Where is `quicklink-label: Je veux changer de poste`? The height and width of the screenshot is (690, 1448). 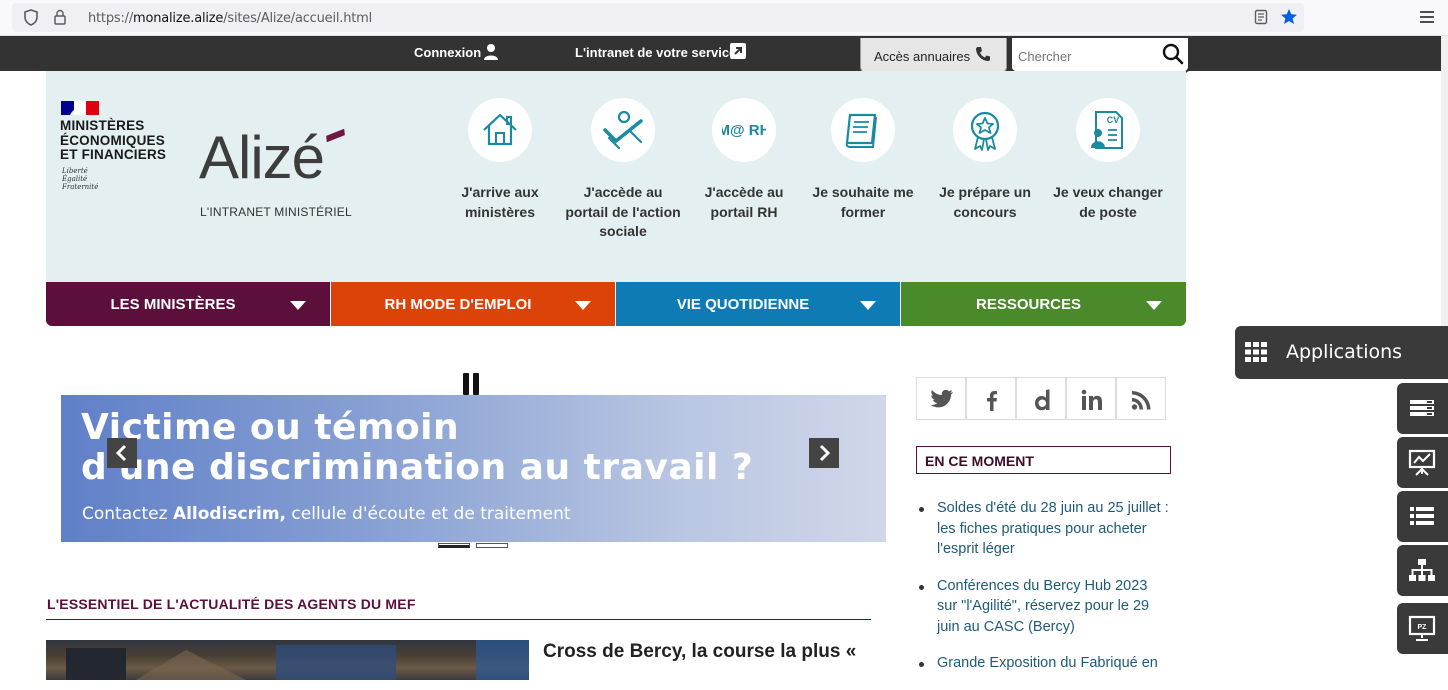 quicklink-label: Je veux changer de poste is located at coordinates (1108, 202).